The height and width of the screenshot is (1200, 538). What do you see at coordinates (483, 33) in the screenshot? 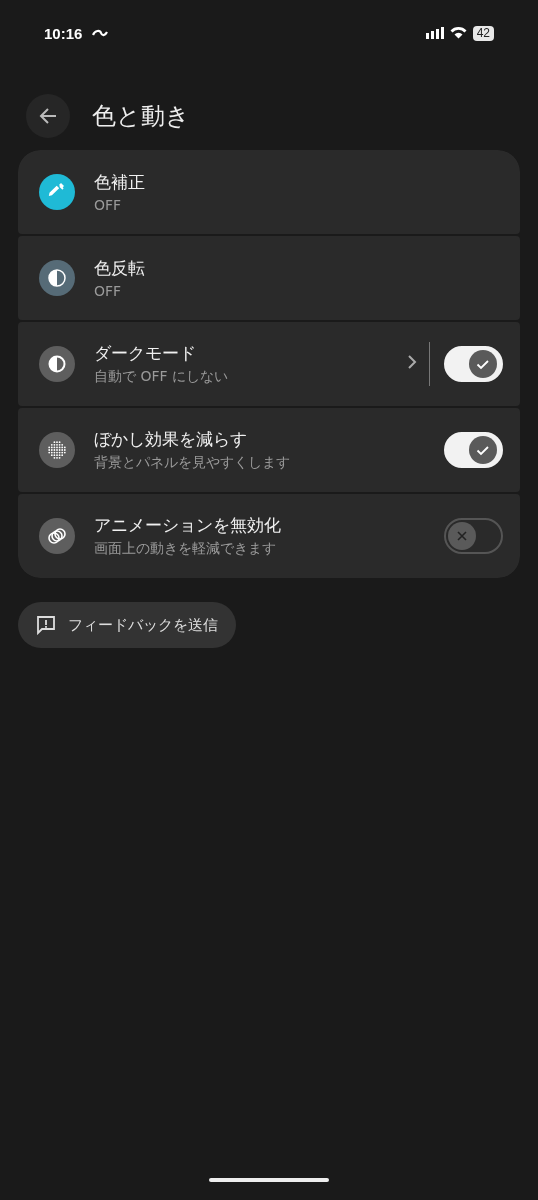
I see `battery-level: 42` at bounding box center [483, 33].